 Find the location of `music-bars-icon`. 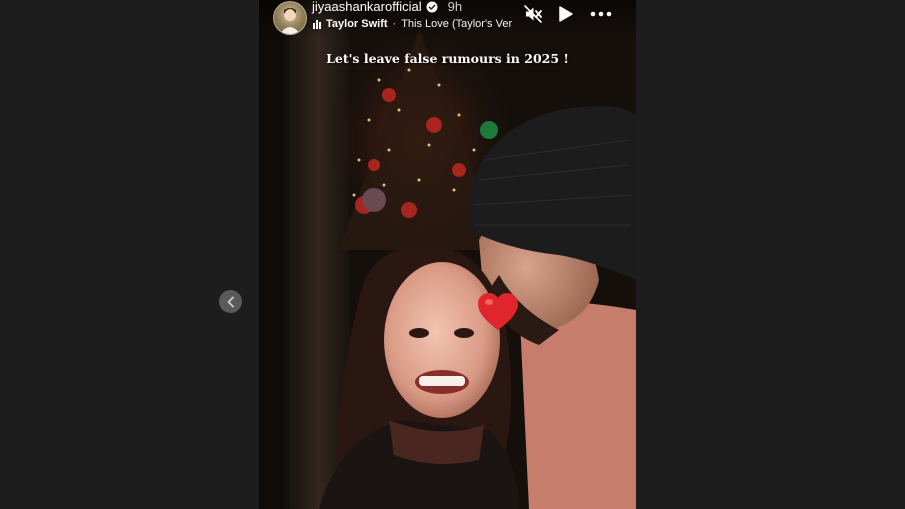

music-bars-icon is located at coordinates (317, 24).